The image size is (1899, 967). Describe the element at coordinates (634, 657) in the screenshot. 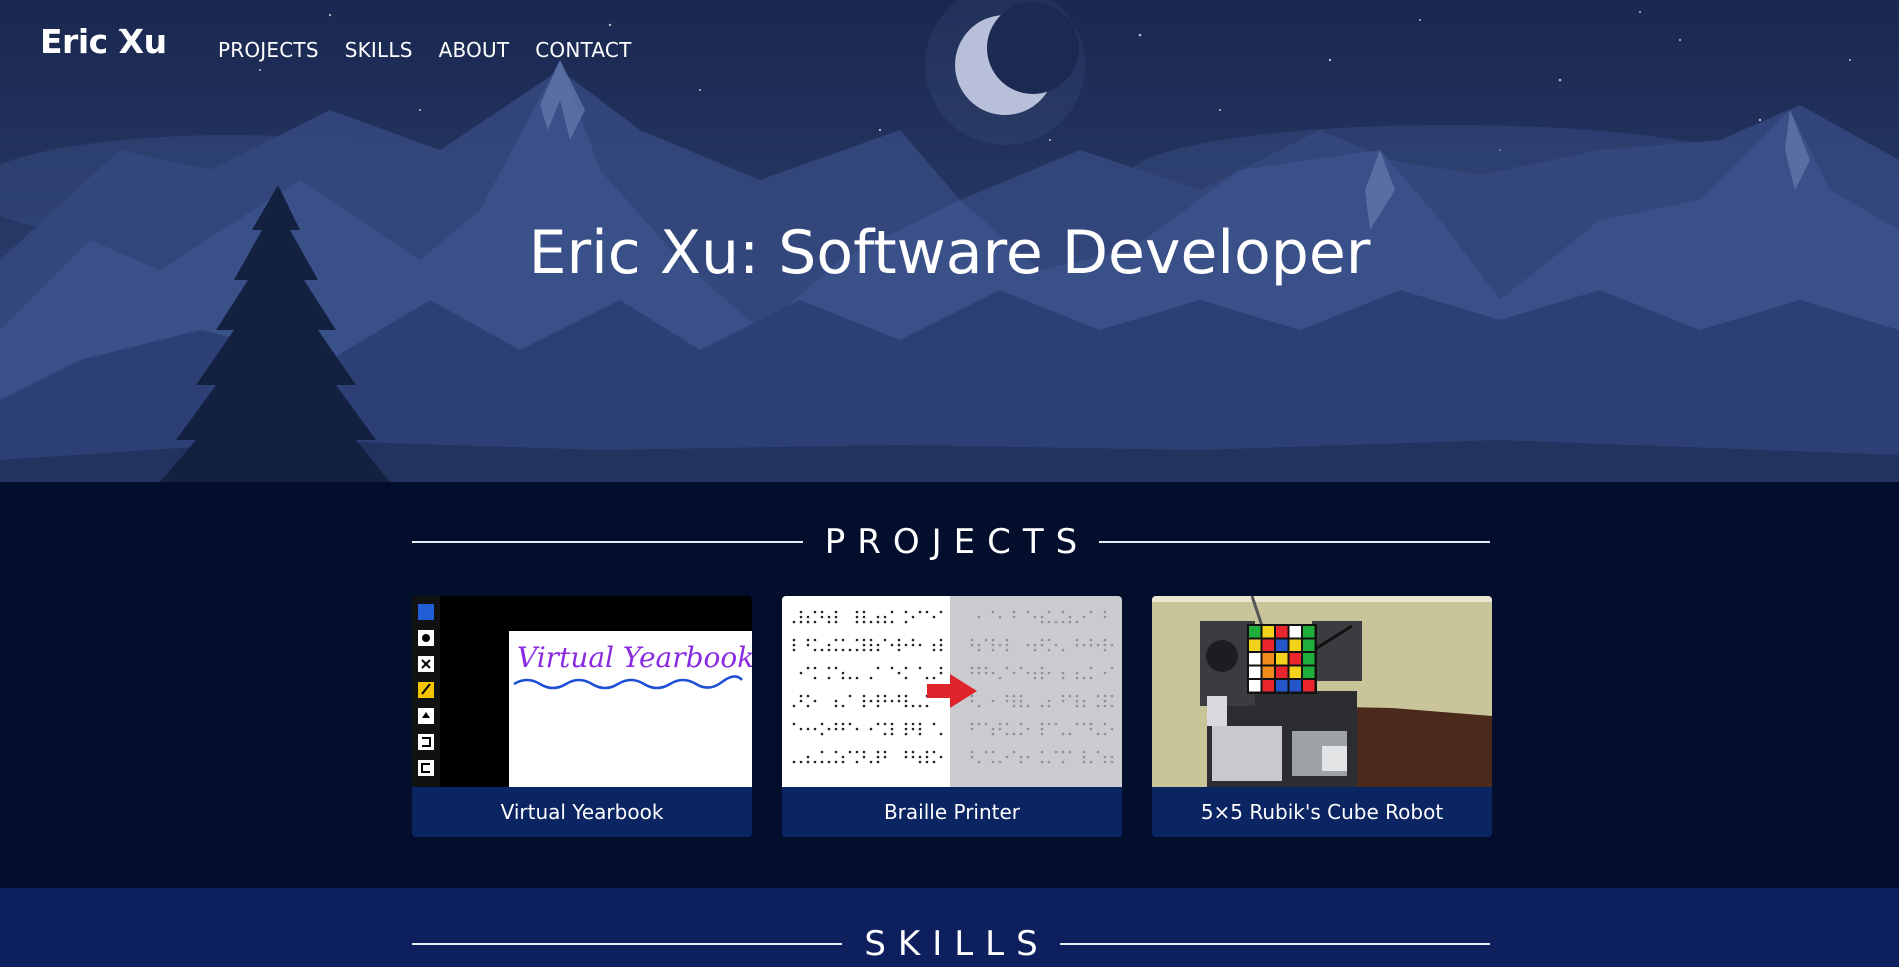

I see `virtual-yearbook-thumb-text: Virtual Yearbook` at that location.